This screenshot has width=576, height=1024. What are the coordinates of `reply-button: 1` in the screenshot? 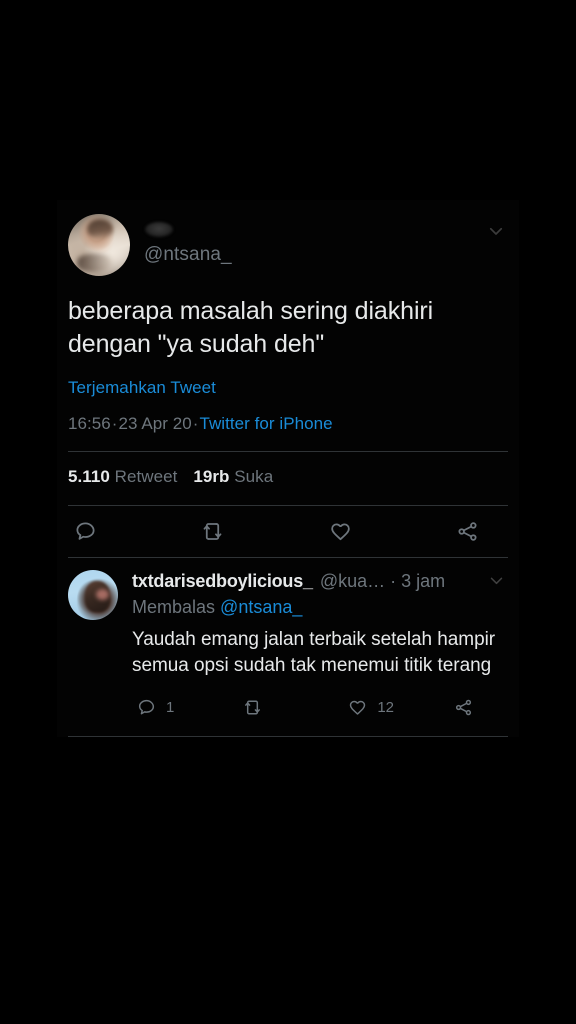 It's located at (189, 707).